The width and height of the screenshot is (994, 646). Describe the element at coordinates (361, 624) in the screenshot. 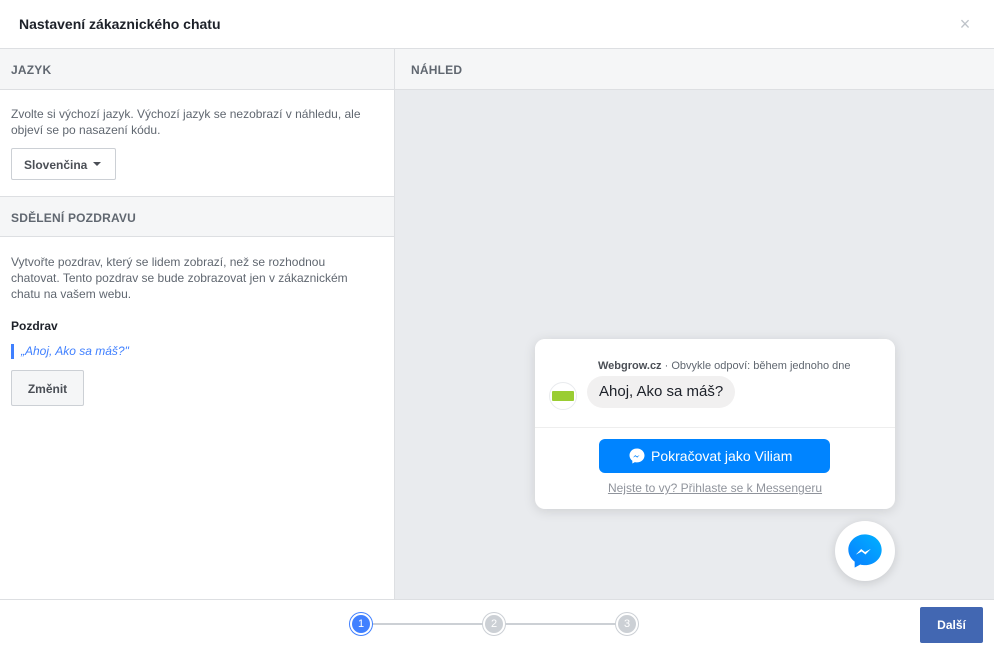

I see `step-indicator-1: 1` at that location.